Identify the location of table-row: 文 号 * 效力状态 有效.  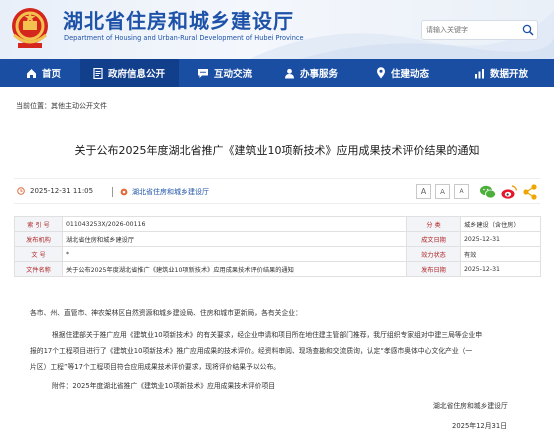
(277, 254).